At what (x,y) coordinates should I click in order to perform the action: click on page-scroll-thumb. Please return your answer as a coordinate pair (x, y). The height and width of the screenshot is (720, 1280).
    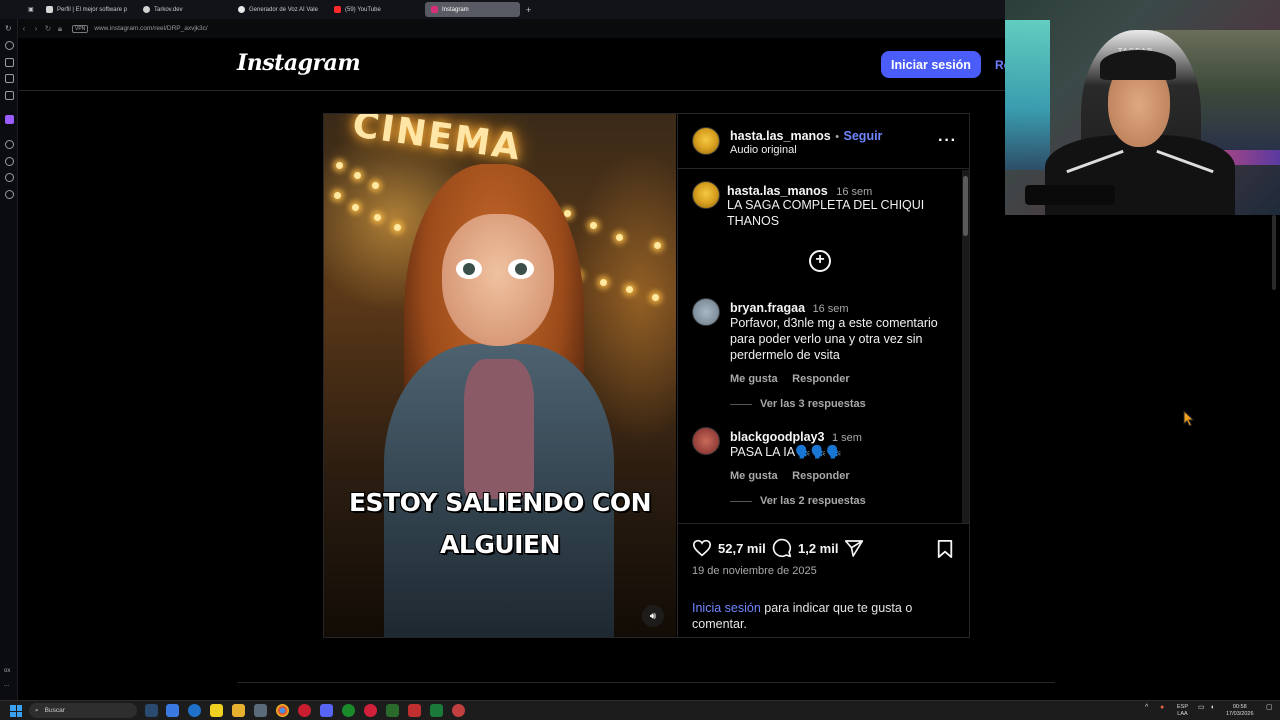
    Looking at the image, I should click on (1274, 252).